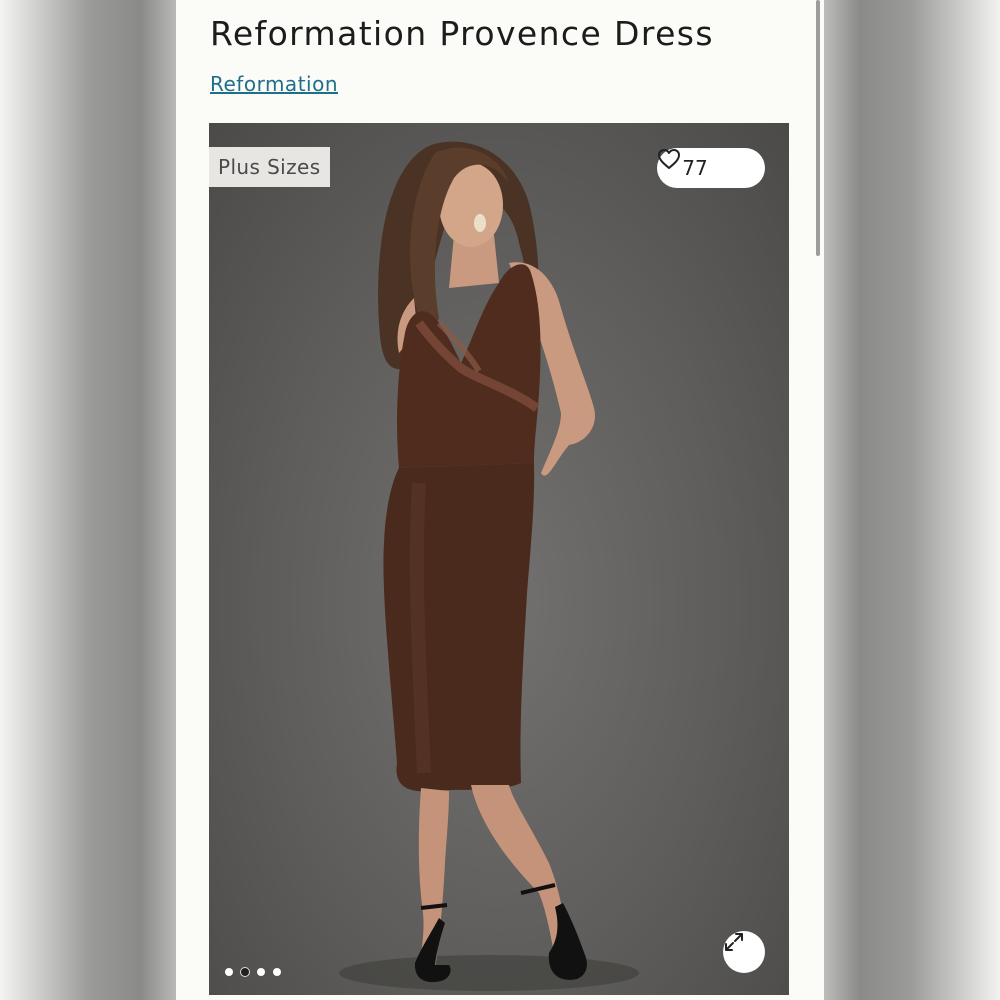 The height and width of the screenshot is (1000, 1000). Describe the element at coordinates (695, 168) in the screenshot. I see `like-count: 77` at that location.